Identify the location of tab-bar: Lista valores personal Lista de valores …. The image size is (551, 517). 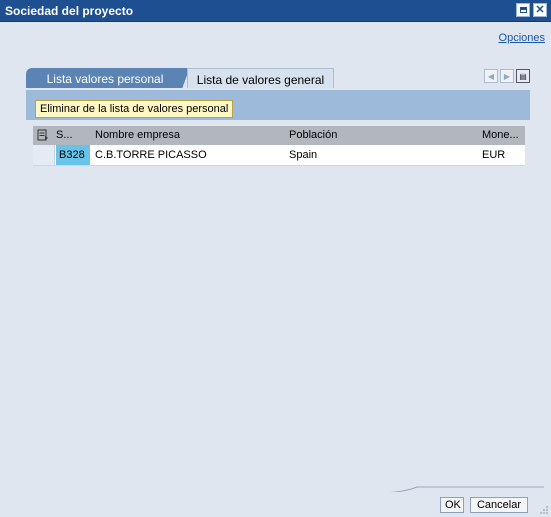
(278, 79).